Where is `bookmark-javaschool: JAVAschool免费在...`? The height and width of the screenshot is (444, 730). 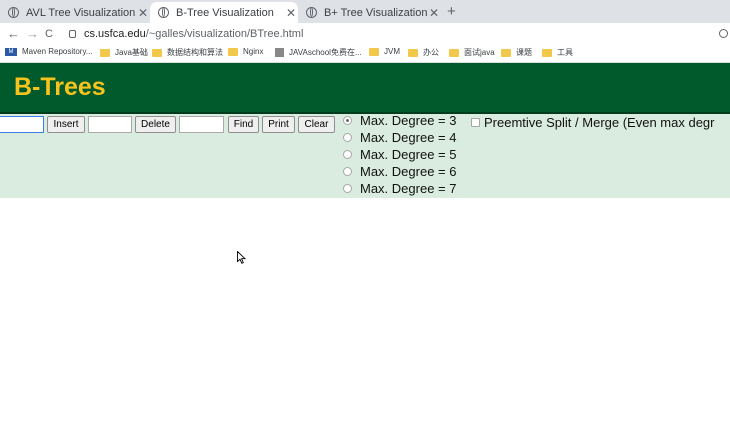
bookmark-javaschool: JAVAschool免费在... is located at coordinates (318, 52).